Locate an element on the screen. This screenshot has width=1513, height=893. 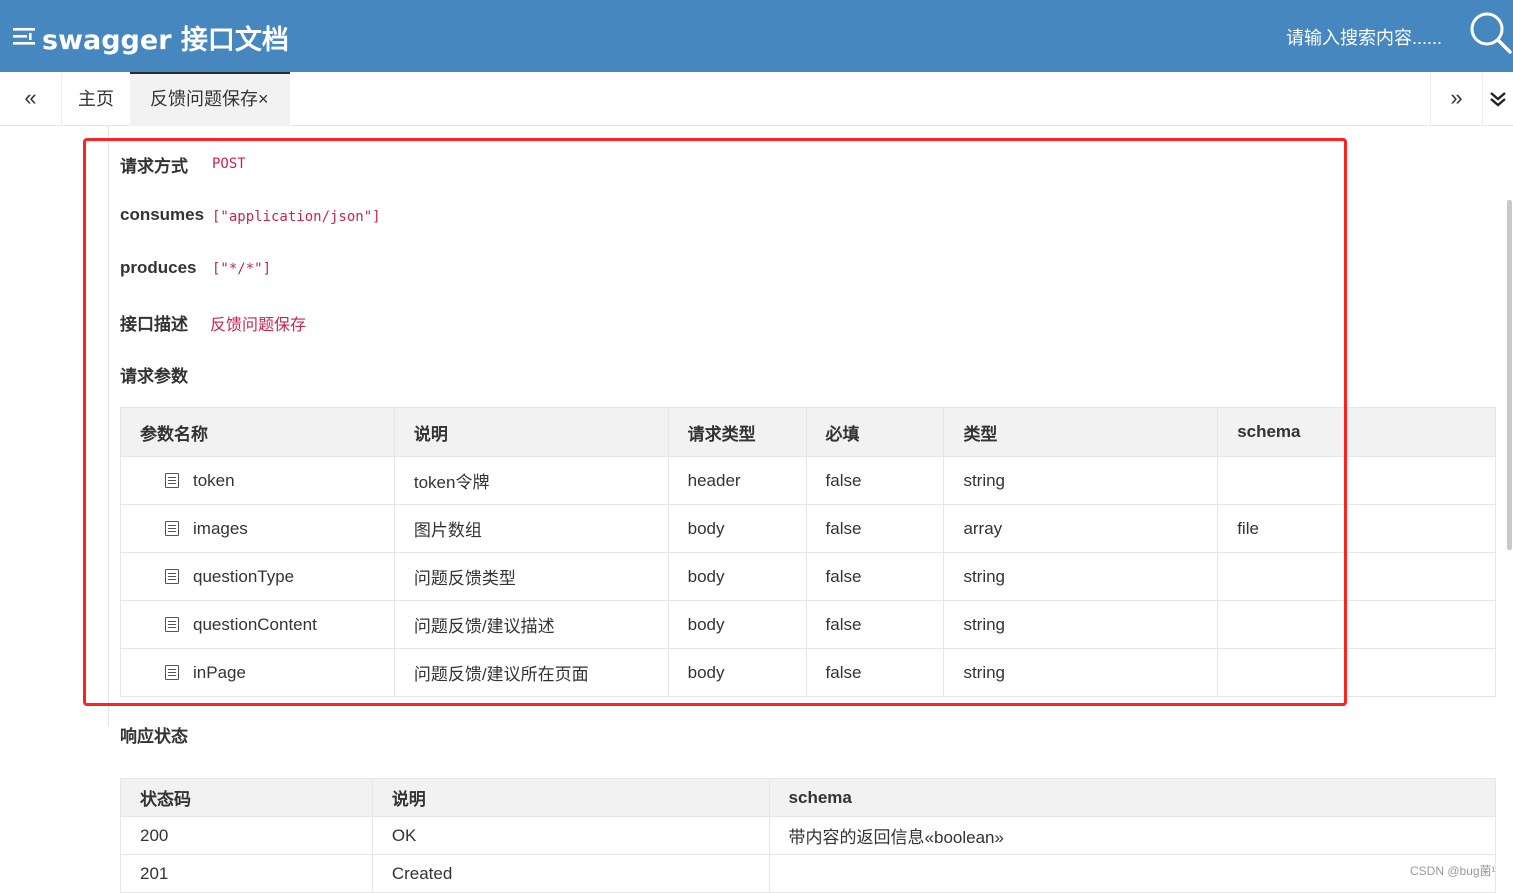
table-header-row: 参数名称 说明 请求类型 必填 类型 schema is located at coordinates (808, 432).